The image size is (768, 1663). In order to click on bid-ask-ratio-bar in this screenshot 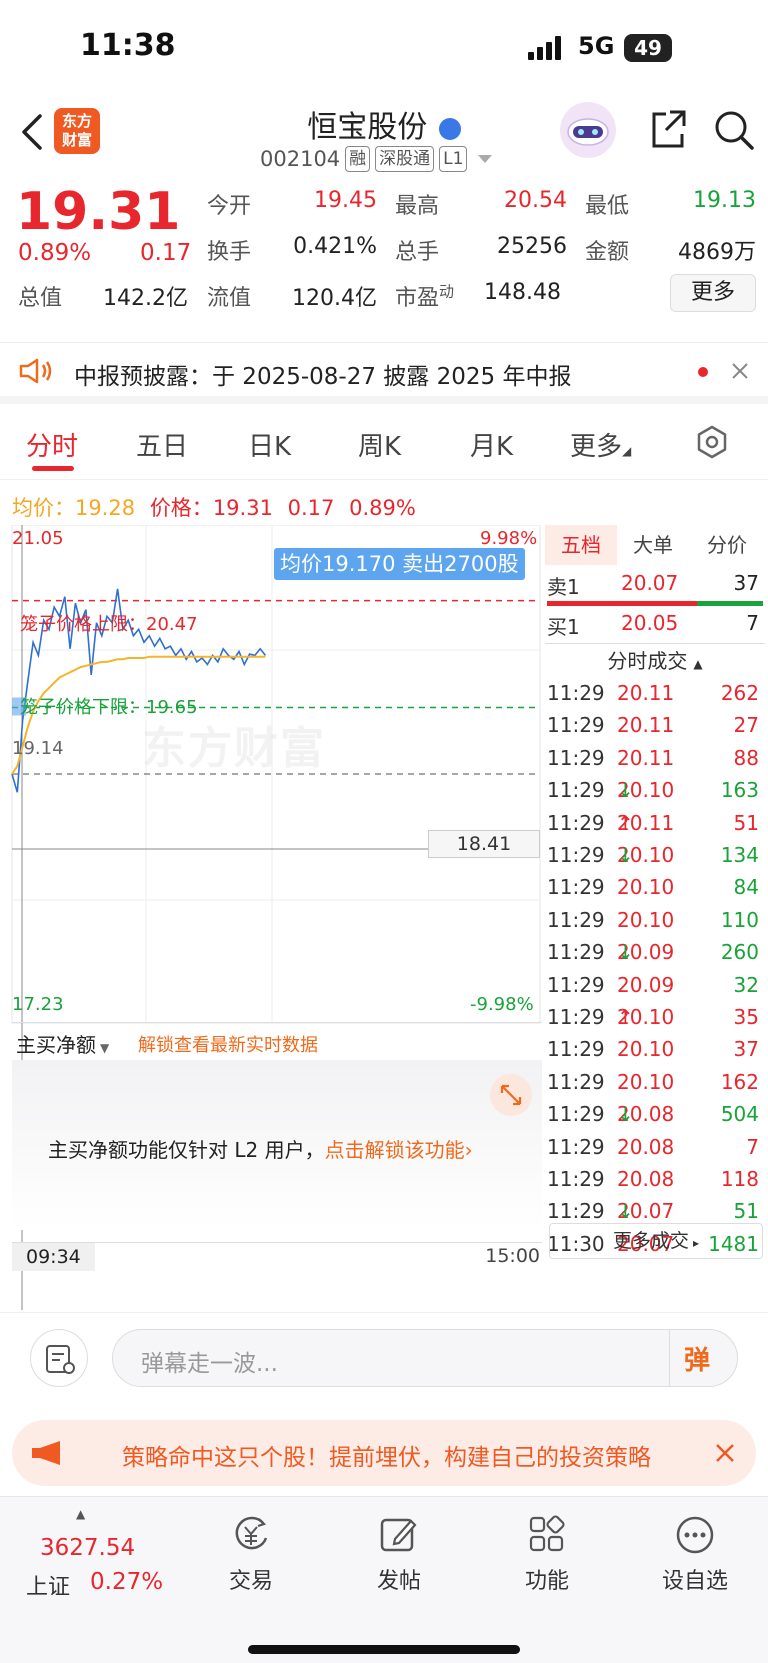, I will do `click(655, 603)`.